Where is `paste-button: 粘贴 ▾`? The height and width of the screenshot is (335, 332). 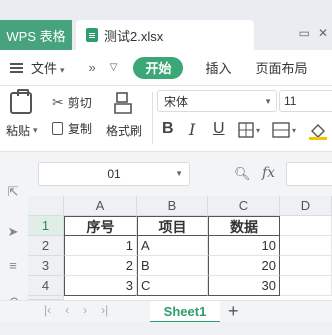 paste-button: 粘贴 ▾ is located at coordinates (22, 130).